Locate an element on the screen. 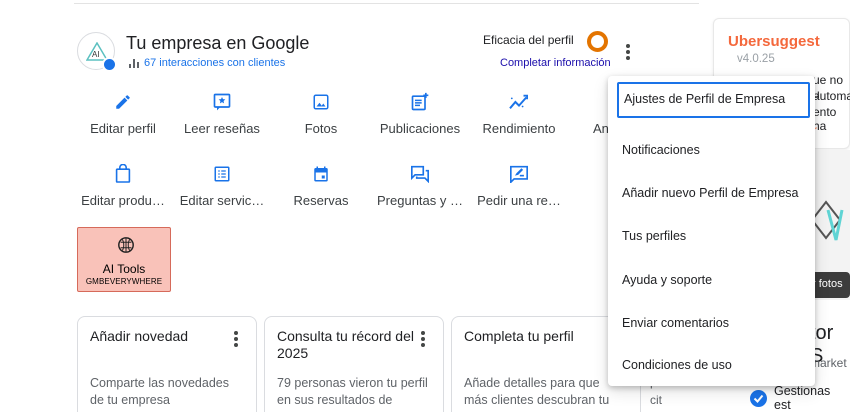 This screenshot has height=412, width=850. svg-text: AI is located at coordinates (96, 54).